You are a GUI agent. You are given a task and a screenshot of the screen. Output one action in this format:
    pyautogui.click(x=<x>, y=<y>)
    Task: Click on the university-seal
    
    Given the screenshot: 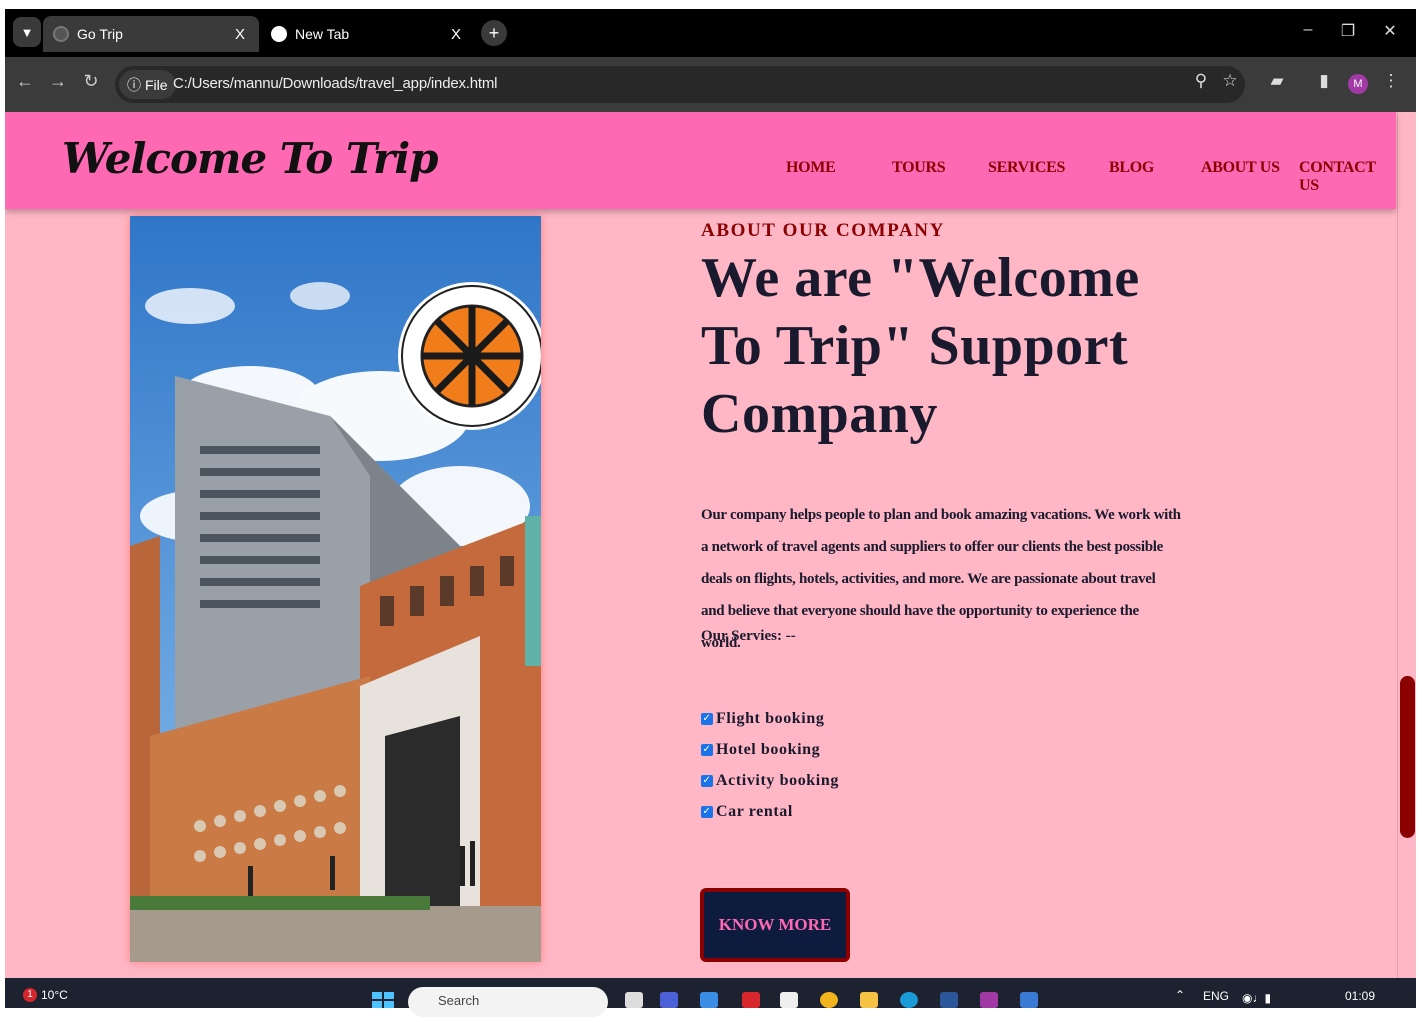 What is the action you would take?
    pyautogui.click(x=469, y=356)
    